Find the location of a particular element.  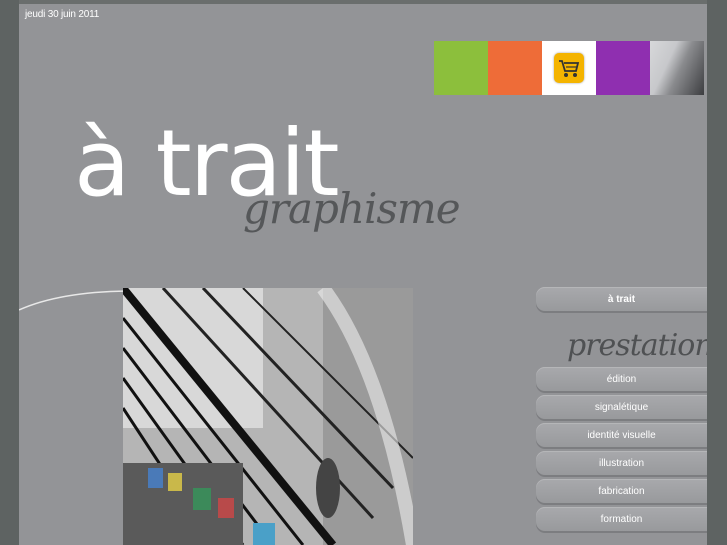

orange-swatch is located at coordinates (515, 68).